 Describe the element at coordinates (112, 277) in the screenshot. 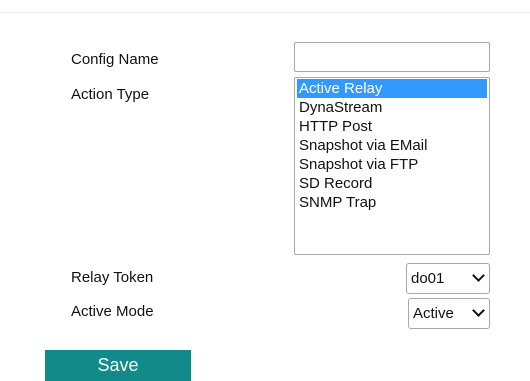

I see `relay-token-label: Relay Token` at that location.